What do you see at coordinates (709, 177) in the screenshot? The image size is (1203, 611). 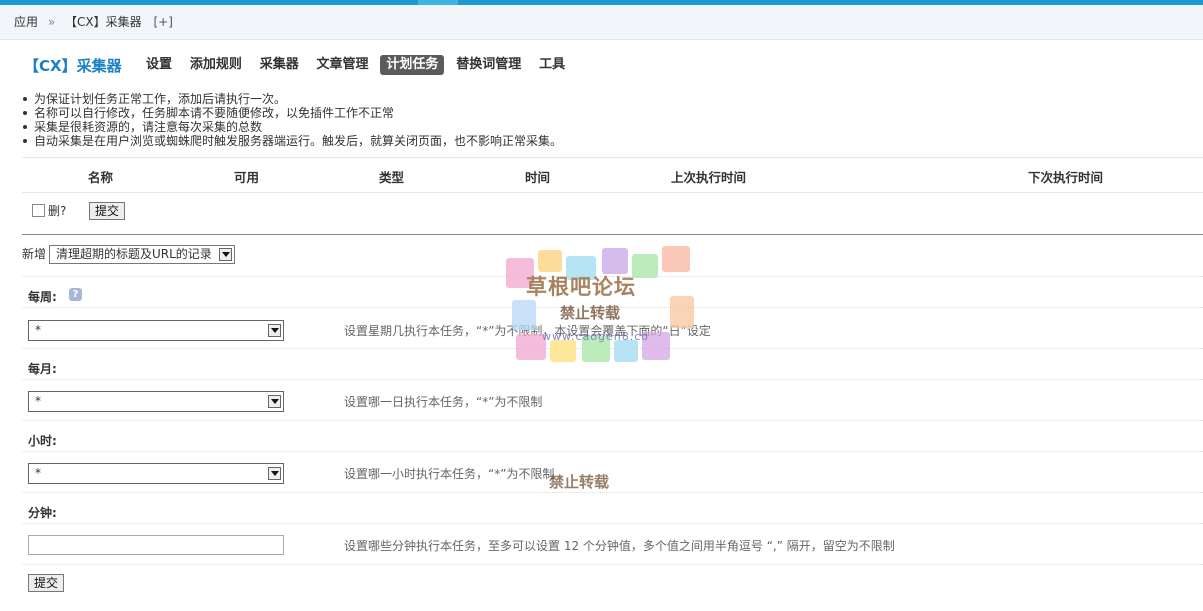 I see `col-header-last-run: 上次执行时间` at bounding box center [709, 177].